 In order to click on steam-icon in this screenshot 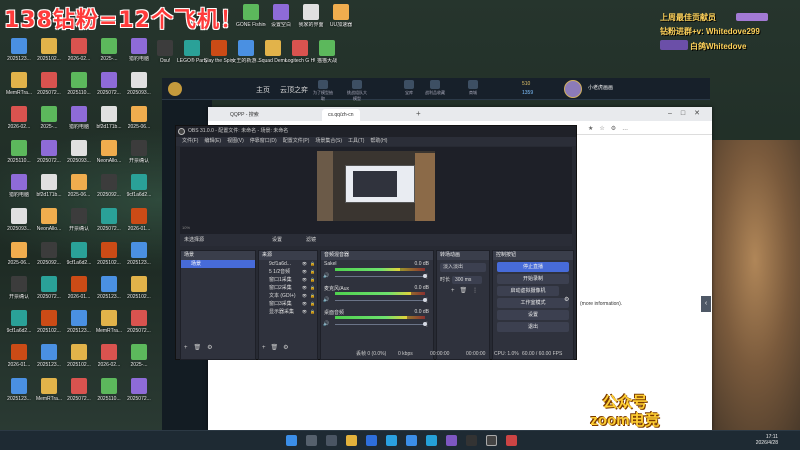, I will do `click(471, 440)`.